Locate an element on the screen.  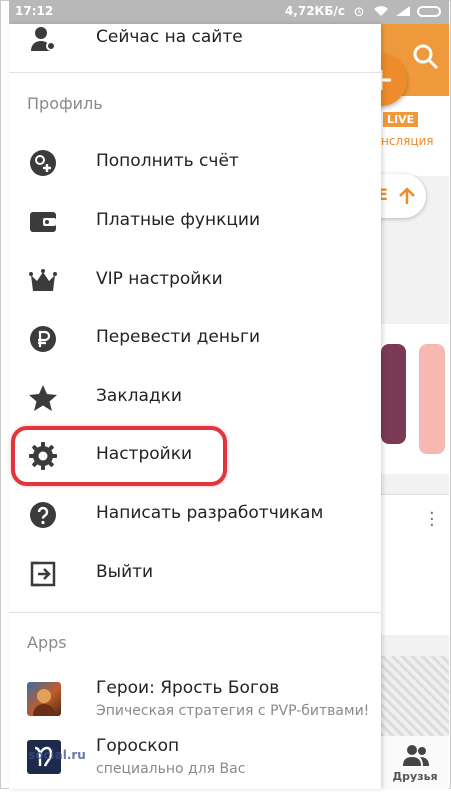
menu-item-label: Написать разработчикам is located at coordinates (210, 513).